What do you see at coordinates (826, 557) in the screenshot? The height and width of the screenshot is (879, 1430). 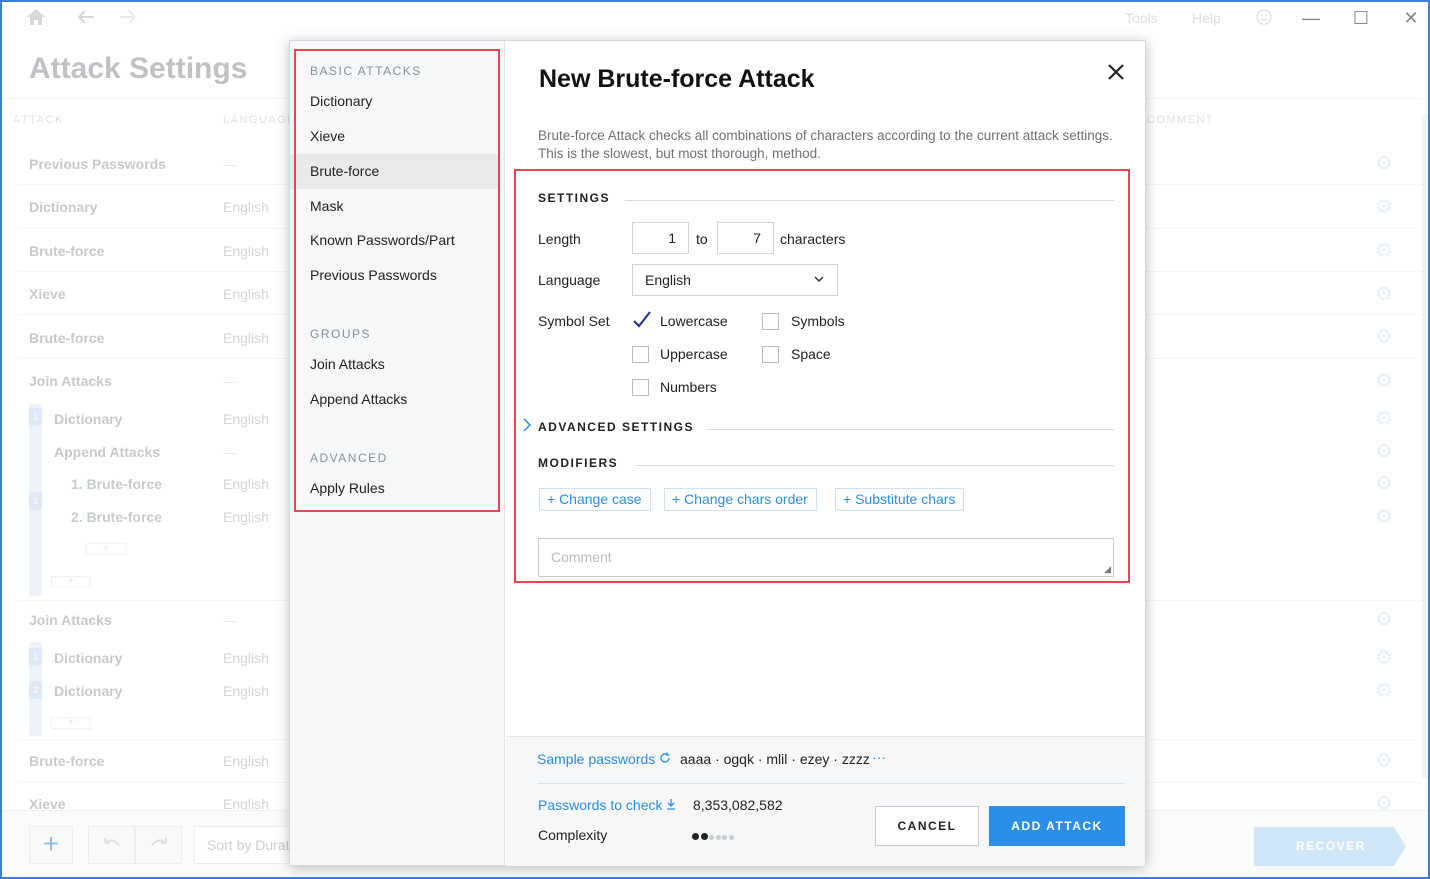 I see `comment-textarea: Comment ◢` at bounding box center [826, 557].